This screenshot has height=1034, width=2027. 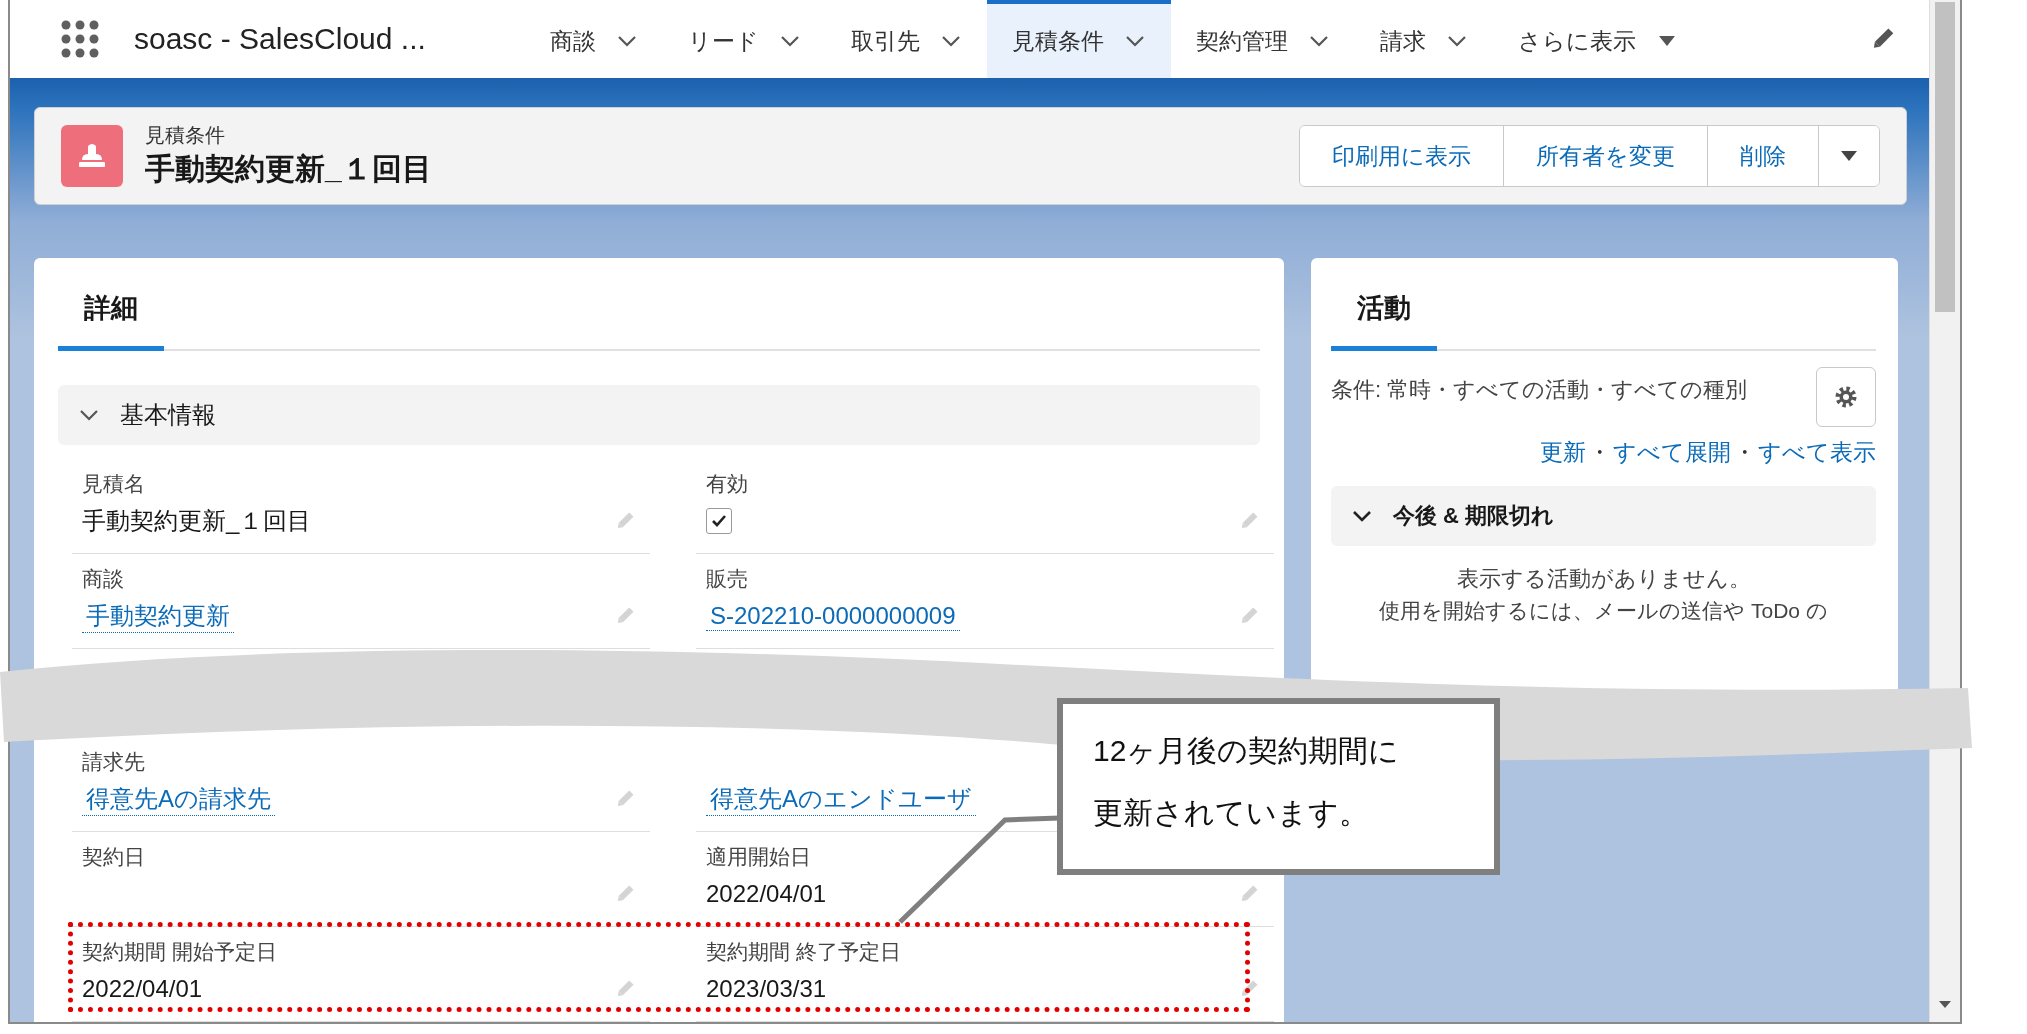 What do you see at coordinates (1079, 39) in the screenshot?
I see `nav-tab: 見積条件` at bounding box center [1079, 39].